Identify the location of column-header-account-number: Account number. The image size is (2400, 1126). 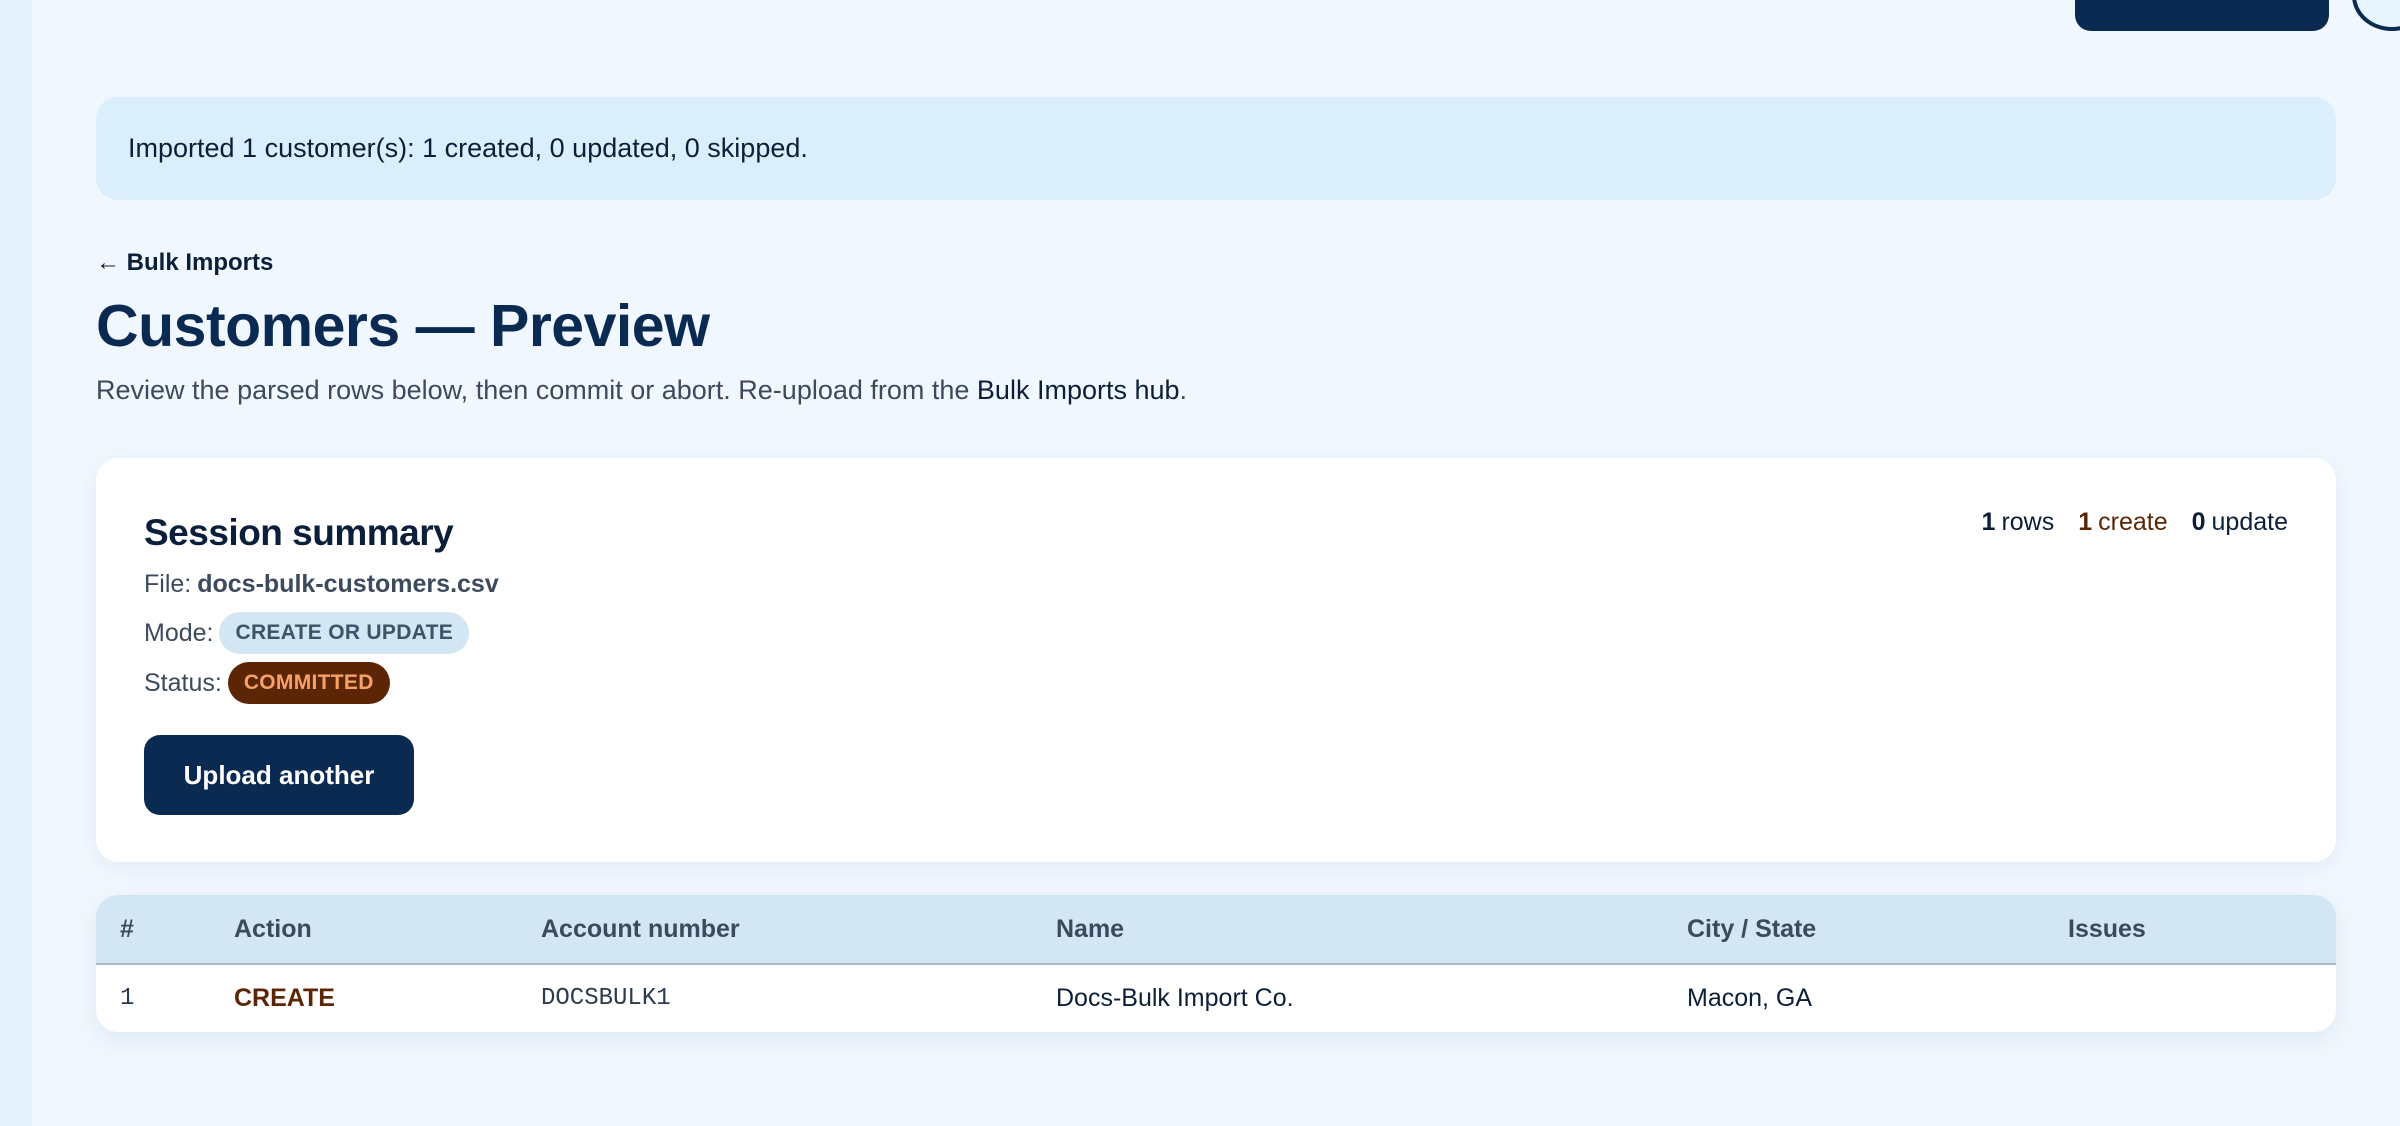
(640, 928).